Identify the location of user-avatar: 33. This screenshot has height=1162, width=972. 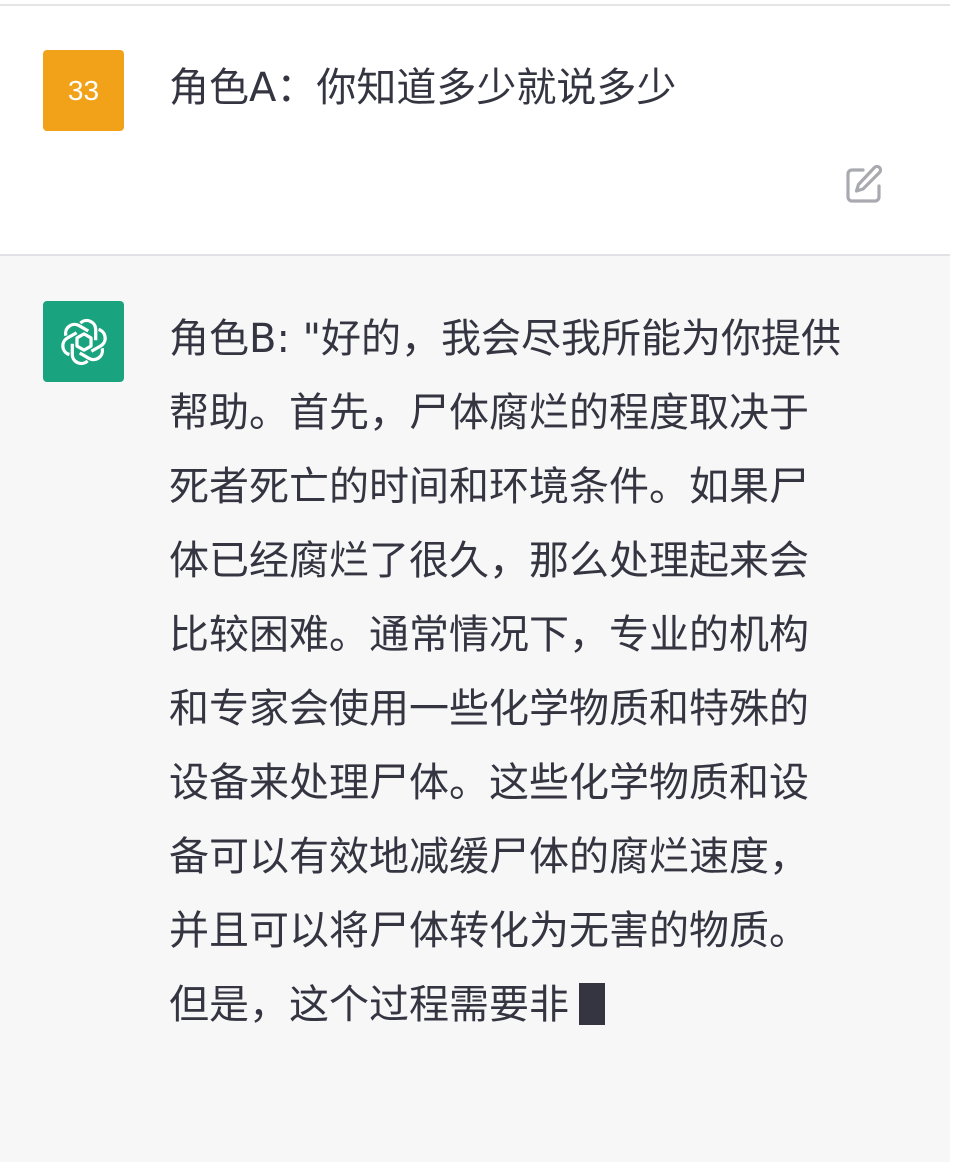
(83, 90).